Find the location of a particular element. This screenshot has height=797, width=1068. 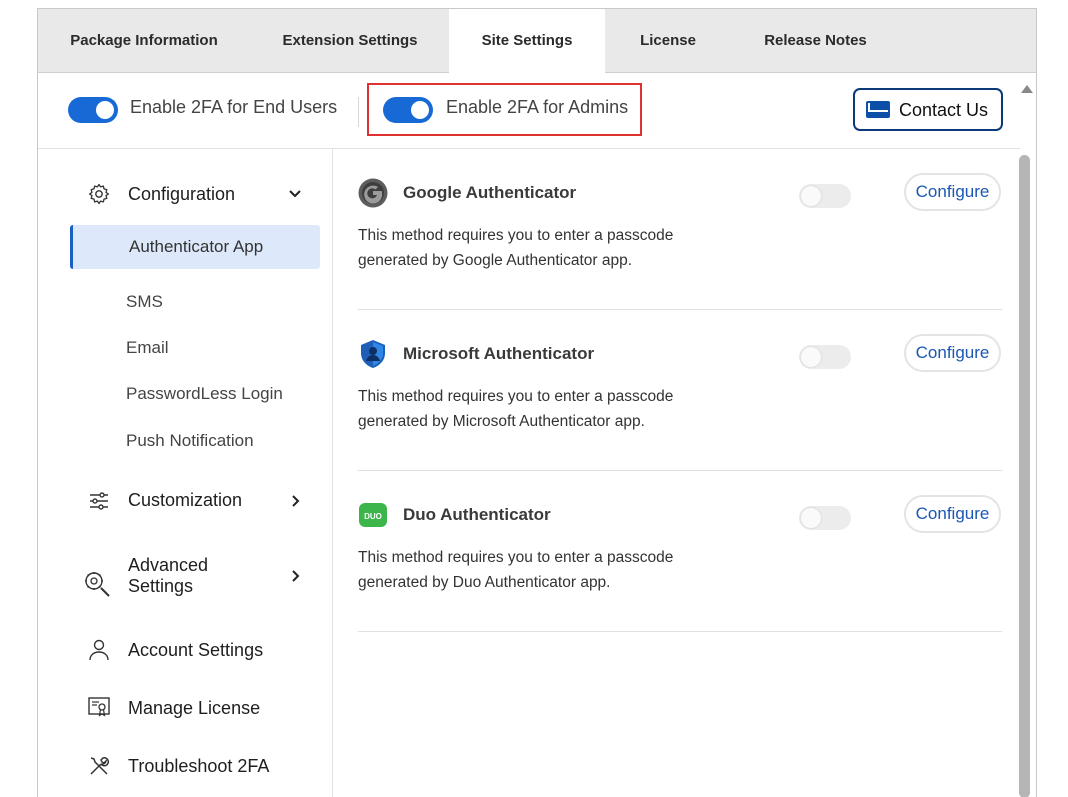

duo-authenticator-toggle is located at coordinates (825, 518).